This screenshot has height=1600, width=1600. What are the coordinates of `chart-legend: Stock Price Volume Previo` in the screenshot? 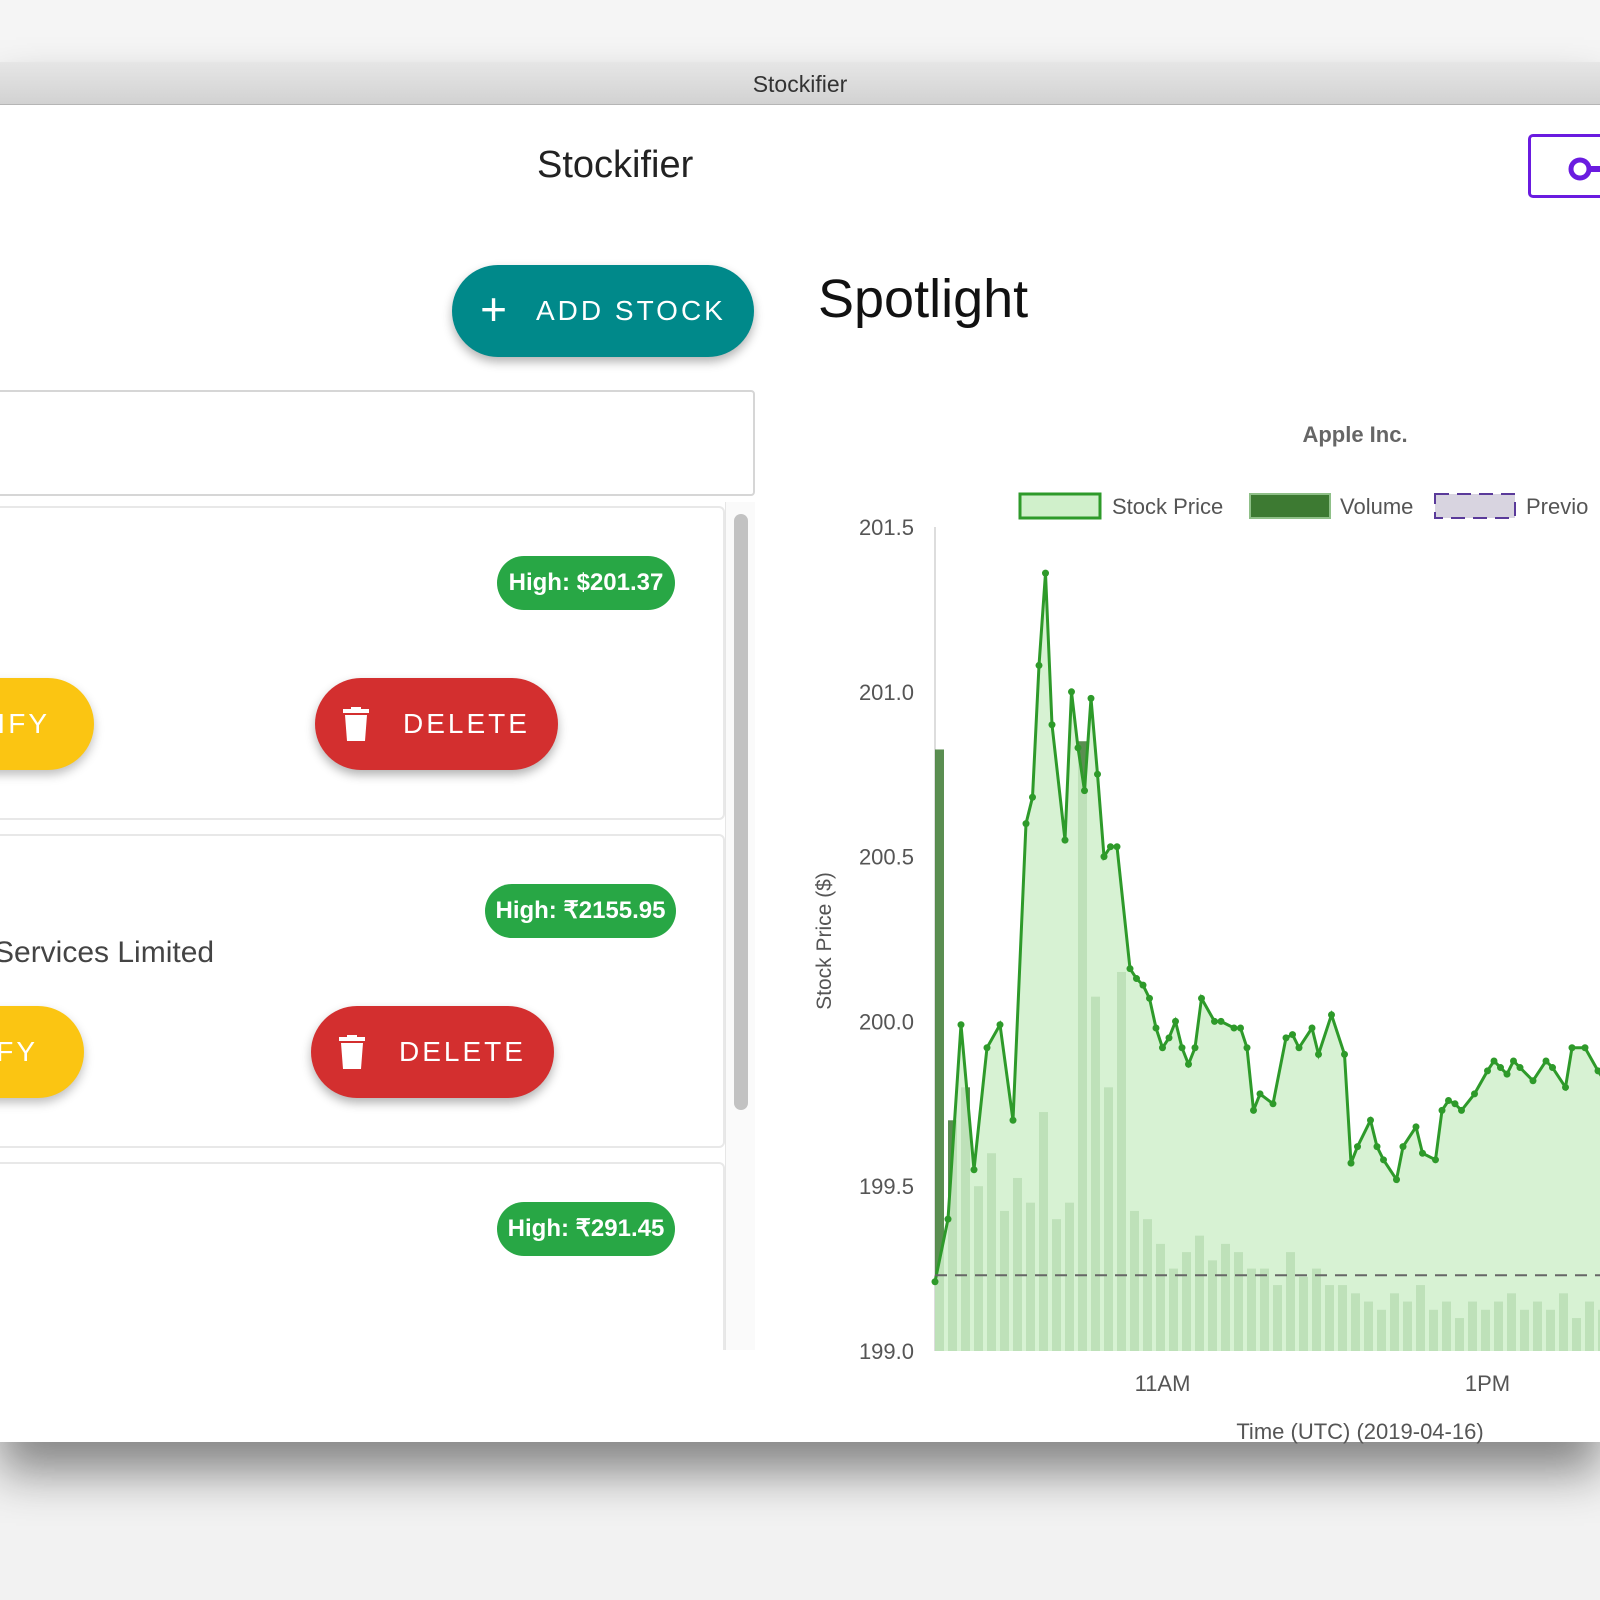 It's located at (1303, 506).